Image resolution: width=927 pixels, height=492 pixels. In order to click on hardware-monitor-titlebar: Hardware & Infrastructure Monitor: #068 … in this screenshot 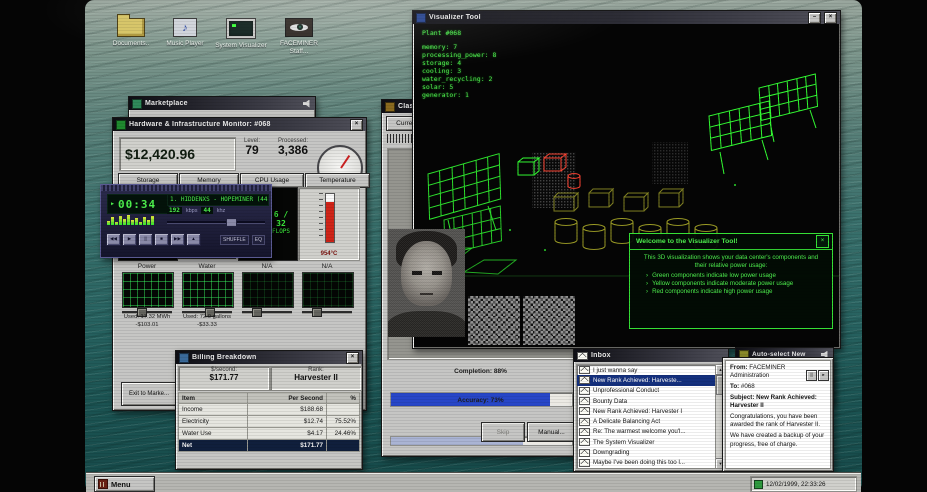, I will do `click(239, 124)`.